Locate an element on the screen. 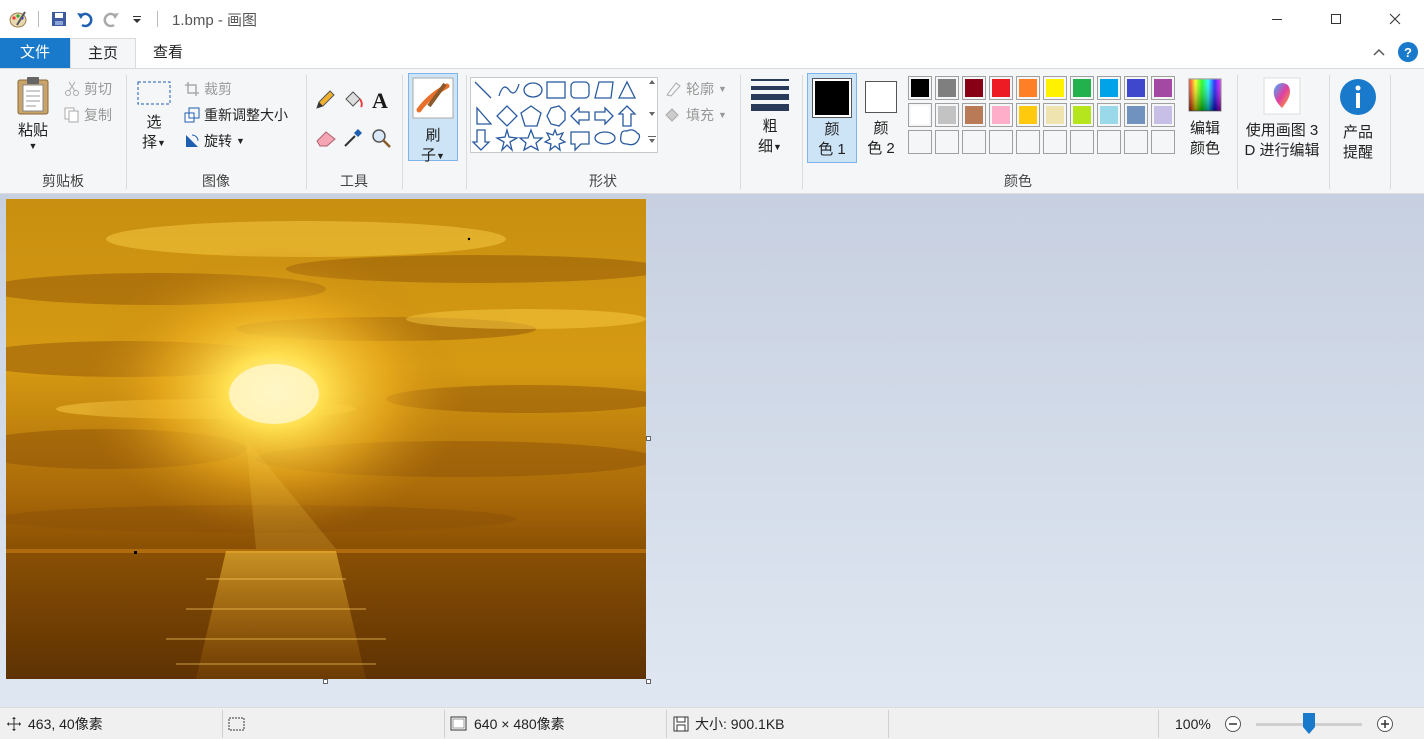 The width and height of the screenshot is (1424, 739). size-button: 粗 细 ▼ is located at coordinates (770, 117).